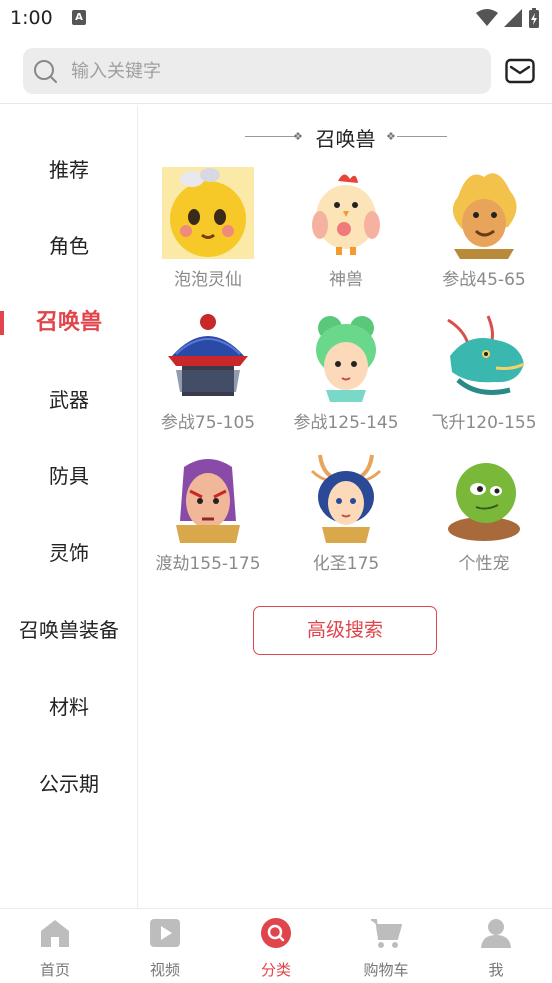 The height and width of the screenshot is (983, 552). Describe the element at coordinates (520, 71) in the screenshot. I see `message-mail-icon` at that location.